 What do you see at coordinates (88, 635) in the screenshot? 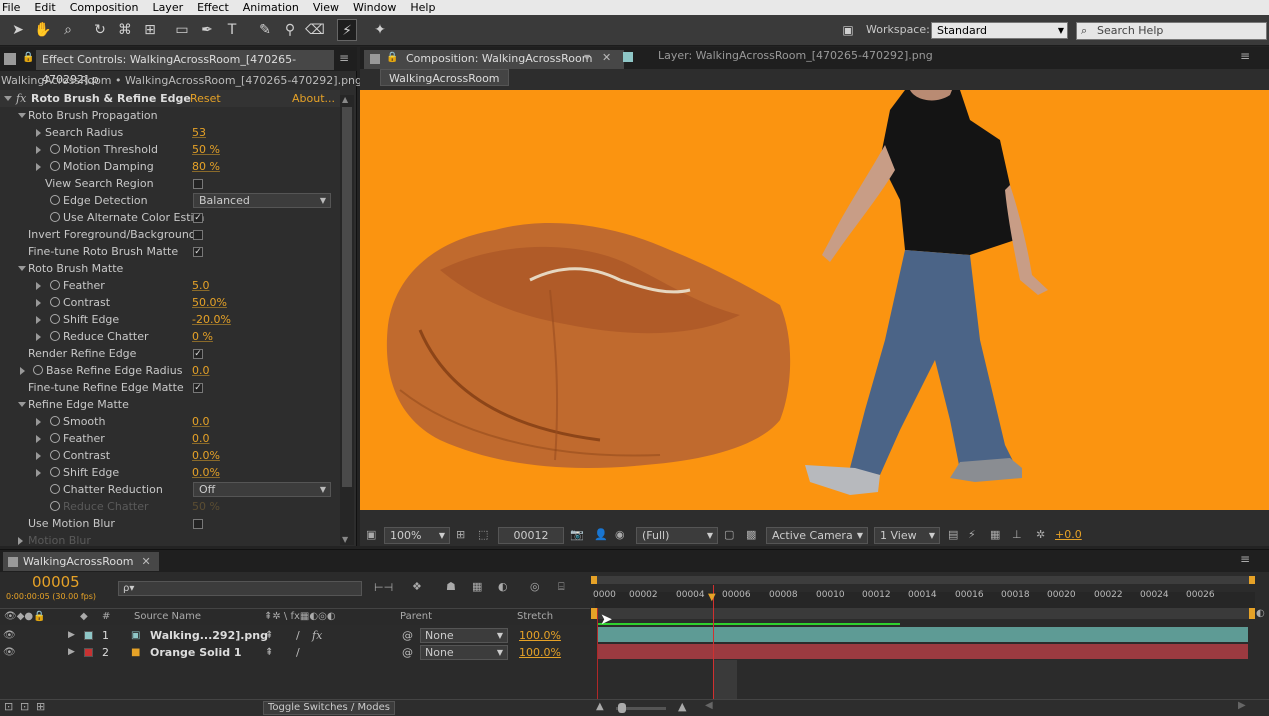
I see `label-color-swatch` at bounding box center [88, 635].